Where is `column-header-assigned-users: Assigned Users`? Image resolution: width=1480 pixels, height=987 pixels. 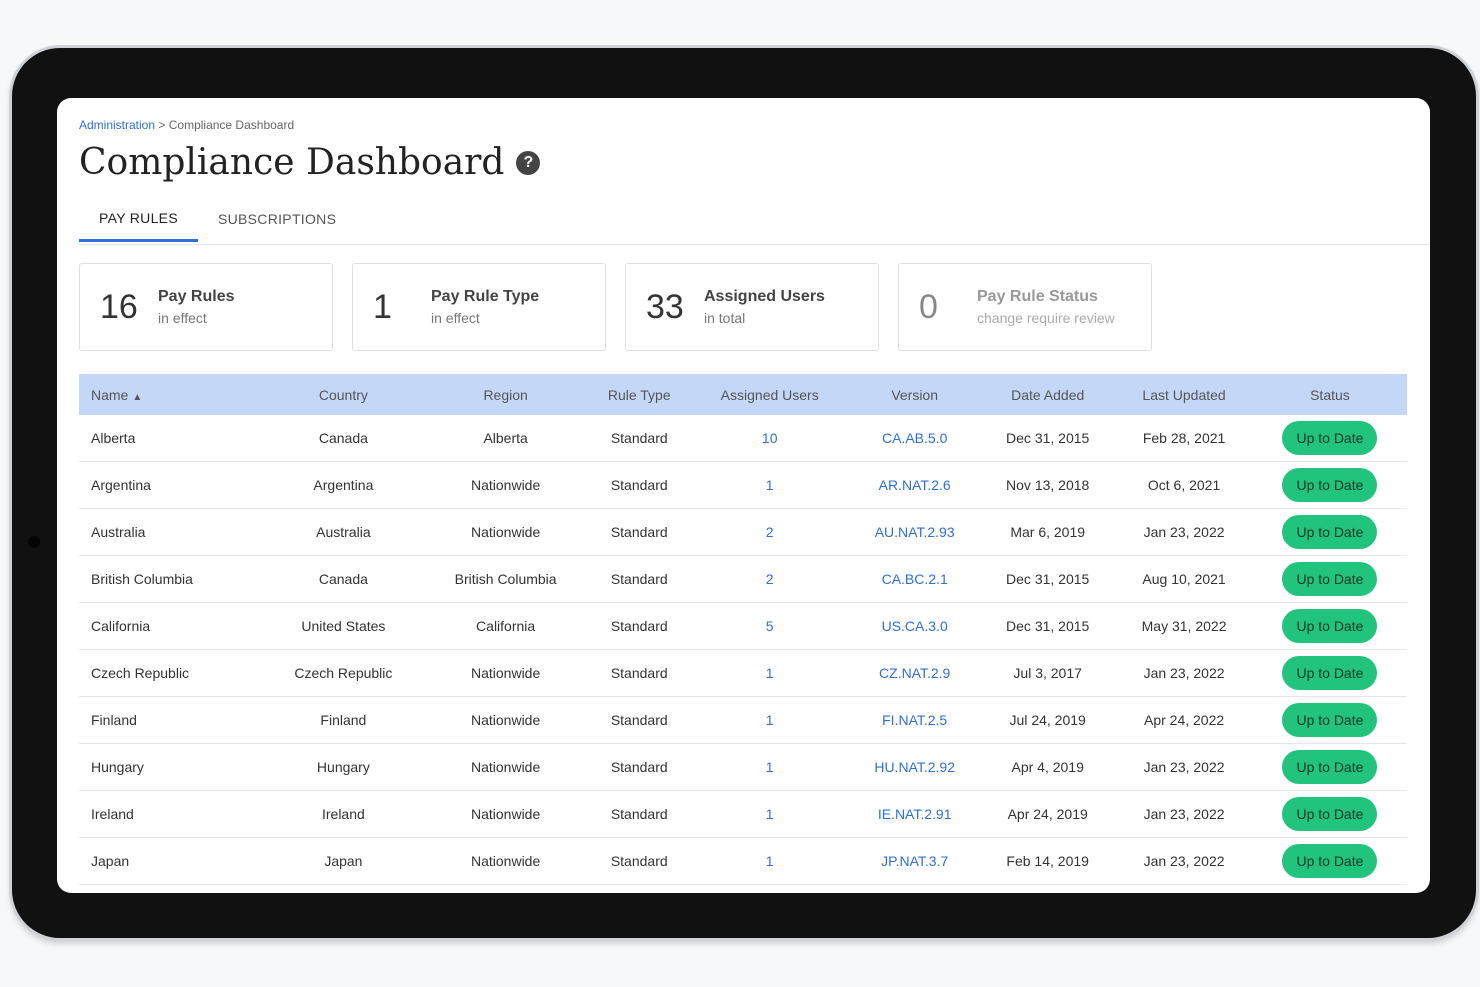 column-header-assigned-users: Assigned Users is located at coordinates (770, 394).